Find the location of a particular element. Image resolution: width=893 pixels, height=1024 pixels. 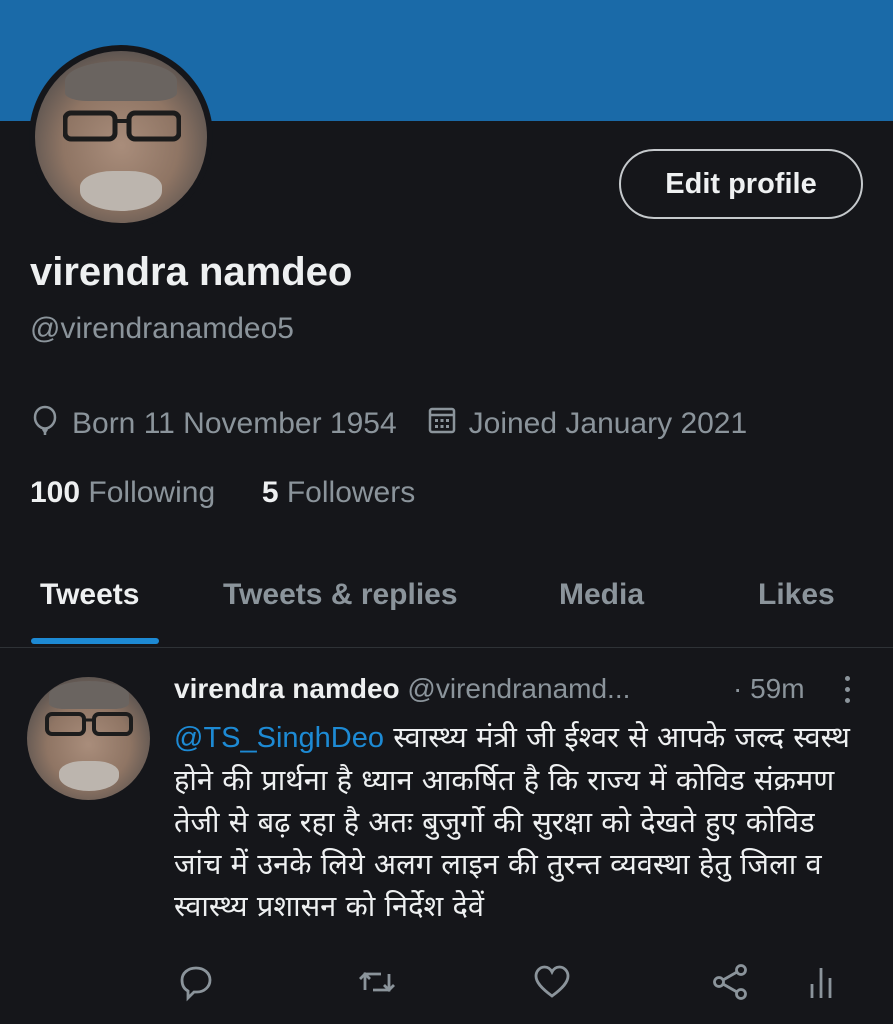

joined-date: Joined January 2021 is located at coordinates (608, 423).